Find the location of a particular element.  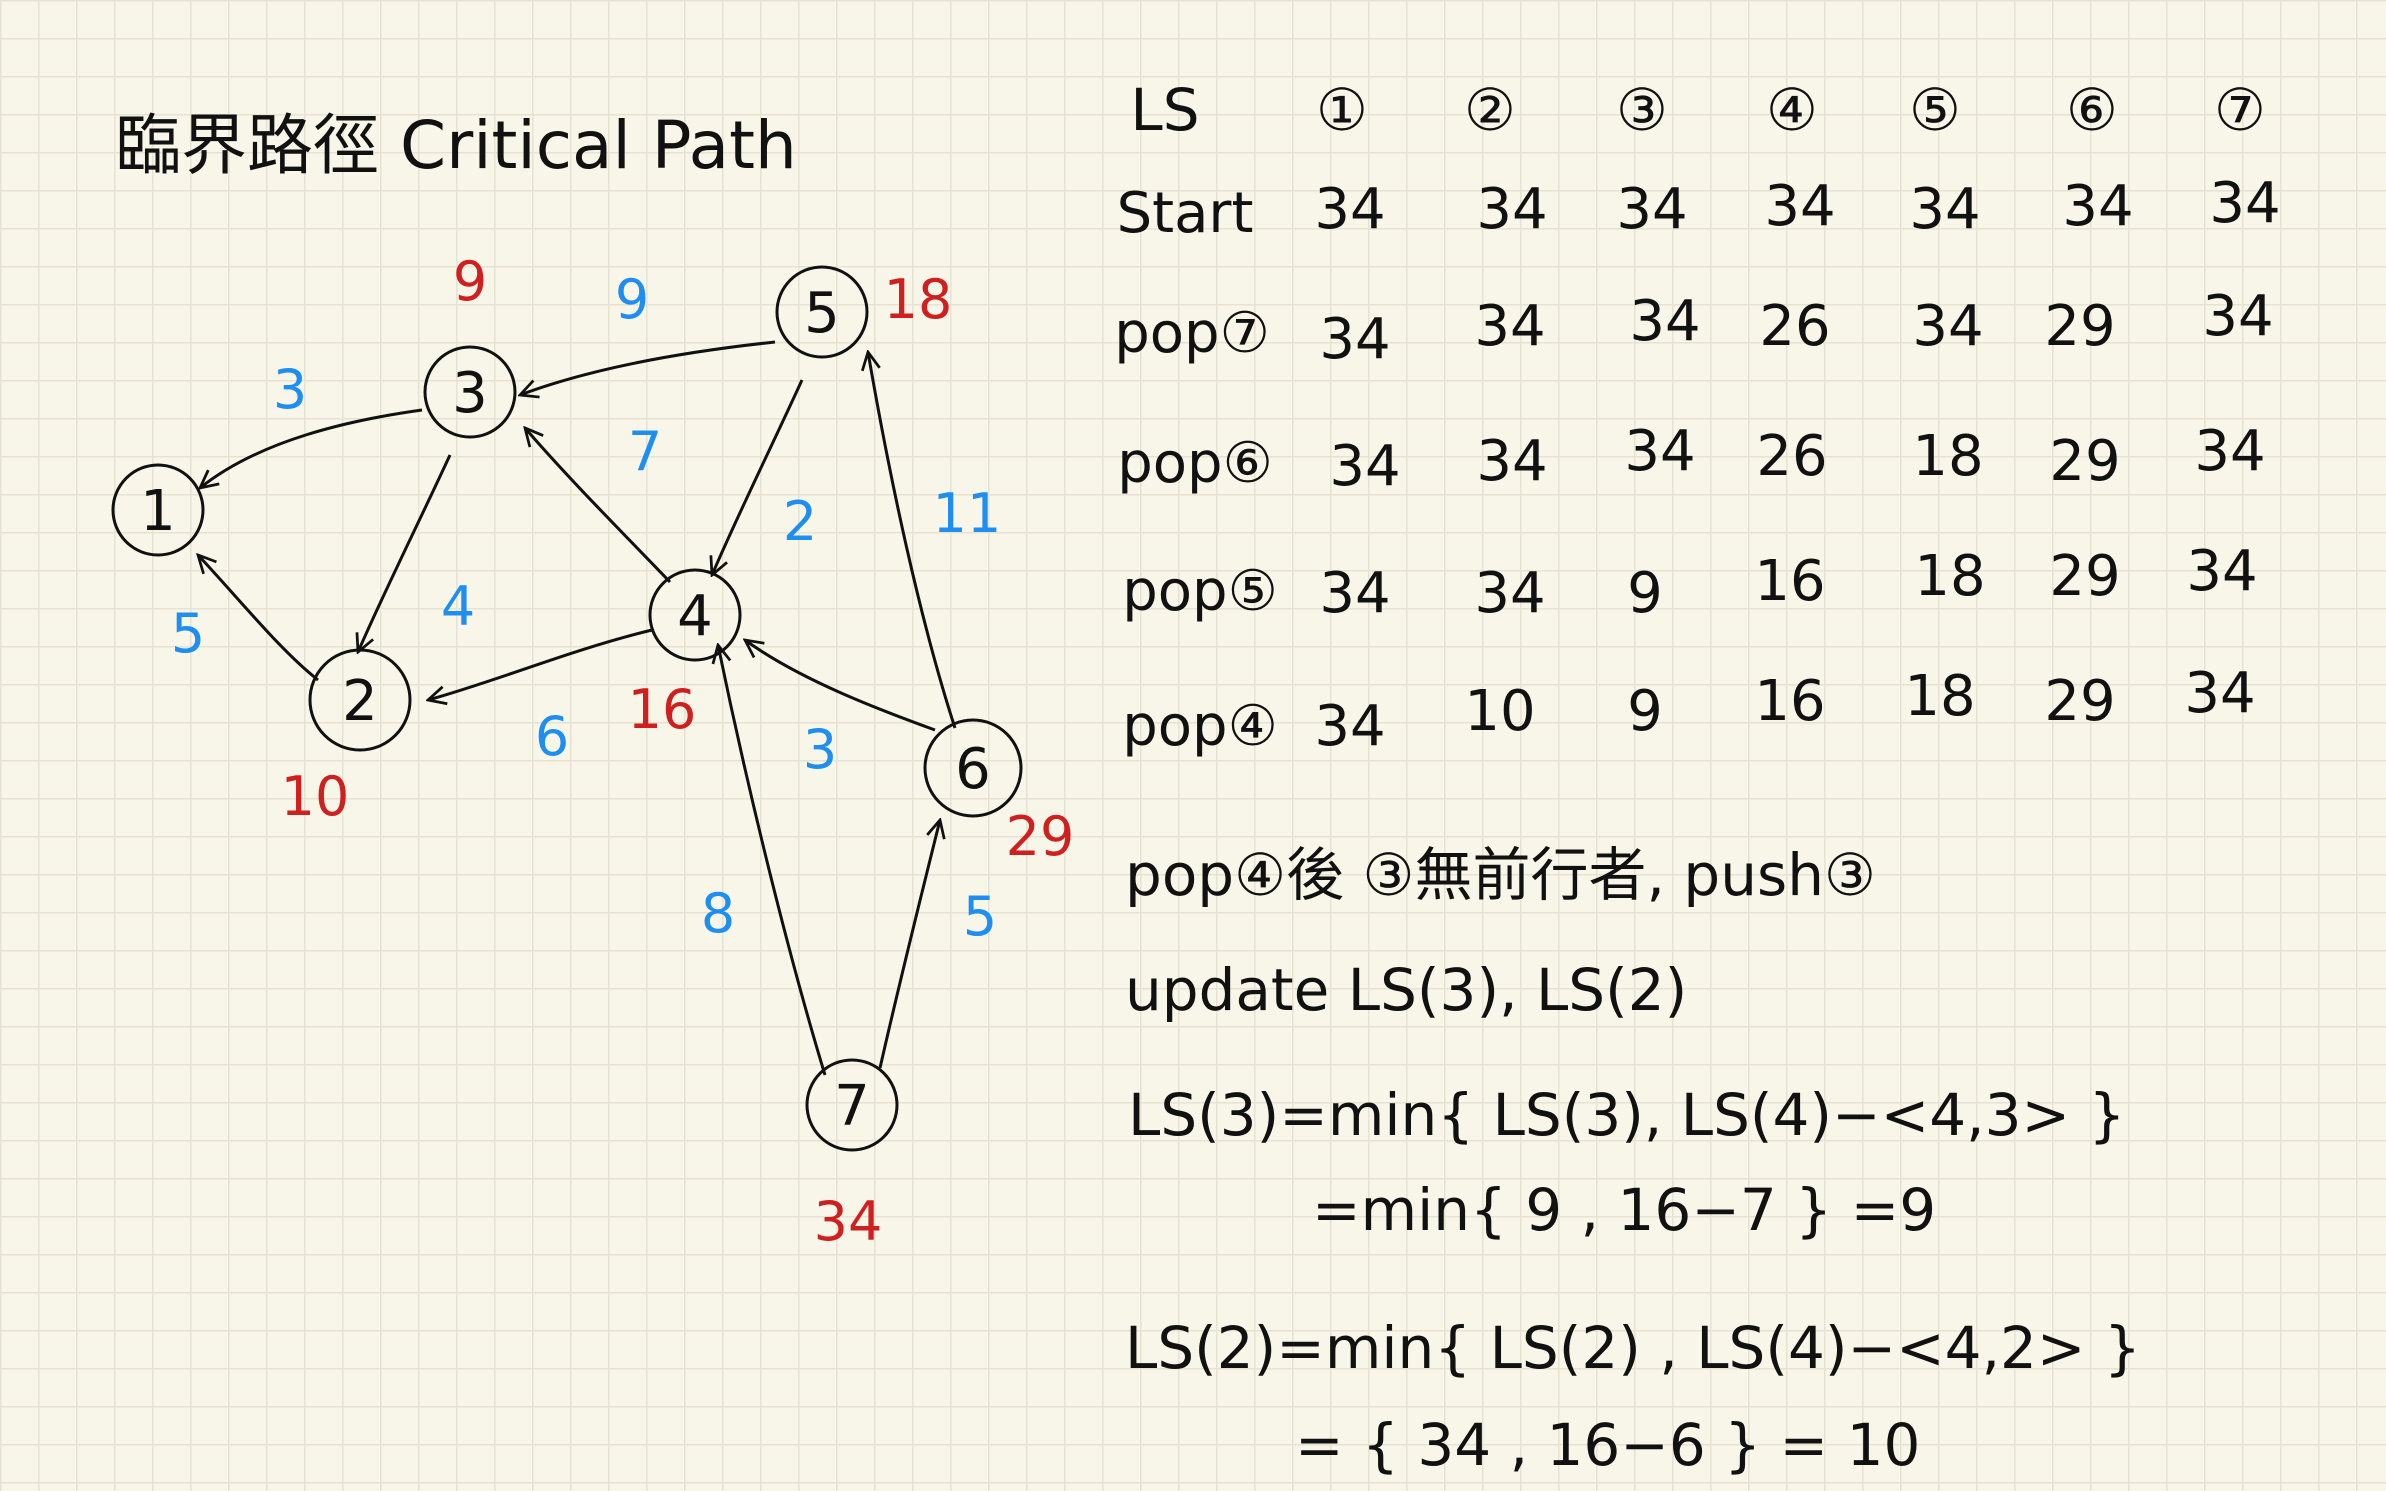

table-cell: 10 is located at coordinates (1499, 711).